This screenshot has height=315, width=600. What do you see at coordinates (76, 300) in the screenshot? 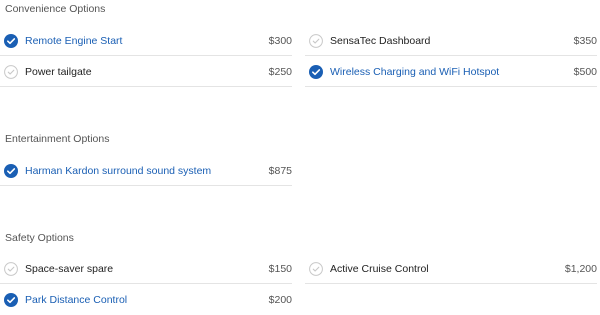
I see `option-label: Park Distance Control` at bounding box center [76, 300].